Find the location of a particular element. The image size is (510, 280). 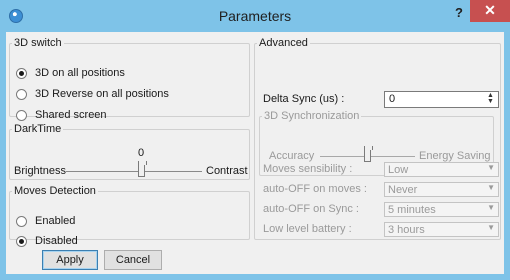

cancel-button: Cancel is located at coordinates (133, 260).